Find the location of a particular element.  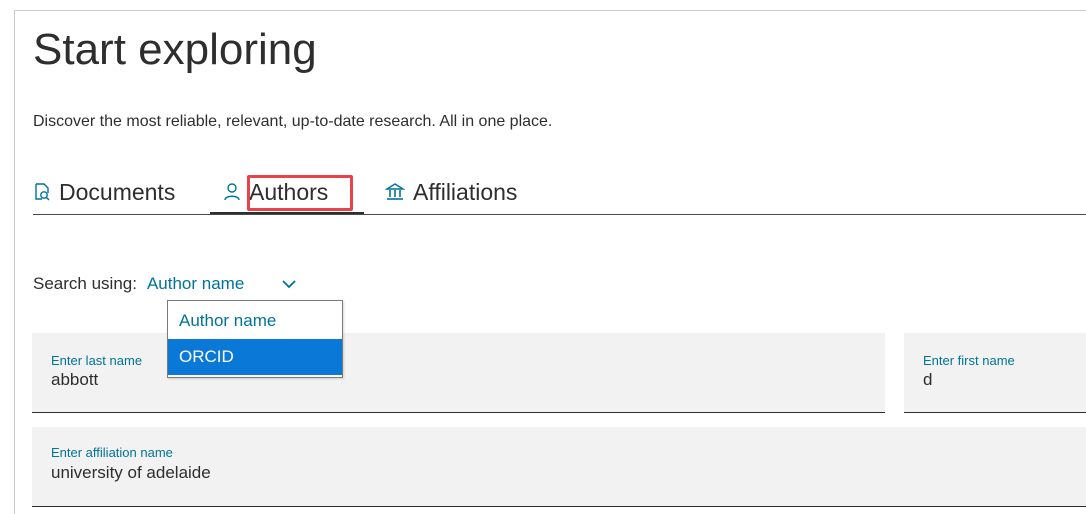

page-title: Start exploring is located at coordinates (175, 49).